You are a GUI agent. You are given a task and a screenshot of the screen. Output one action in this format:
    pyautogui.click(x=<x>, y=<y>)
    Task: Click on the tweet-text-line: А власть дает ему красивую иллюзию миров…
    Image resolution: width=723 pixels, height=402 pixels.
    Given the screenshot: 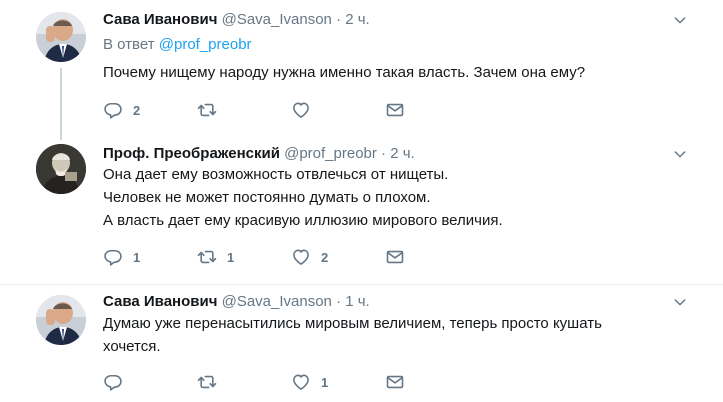 What is the action you would take?
    pyautogui.click(x=303, y=220)
    